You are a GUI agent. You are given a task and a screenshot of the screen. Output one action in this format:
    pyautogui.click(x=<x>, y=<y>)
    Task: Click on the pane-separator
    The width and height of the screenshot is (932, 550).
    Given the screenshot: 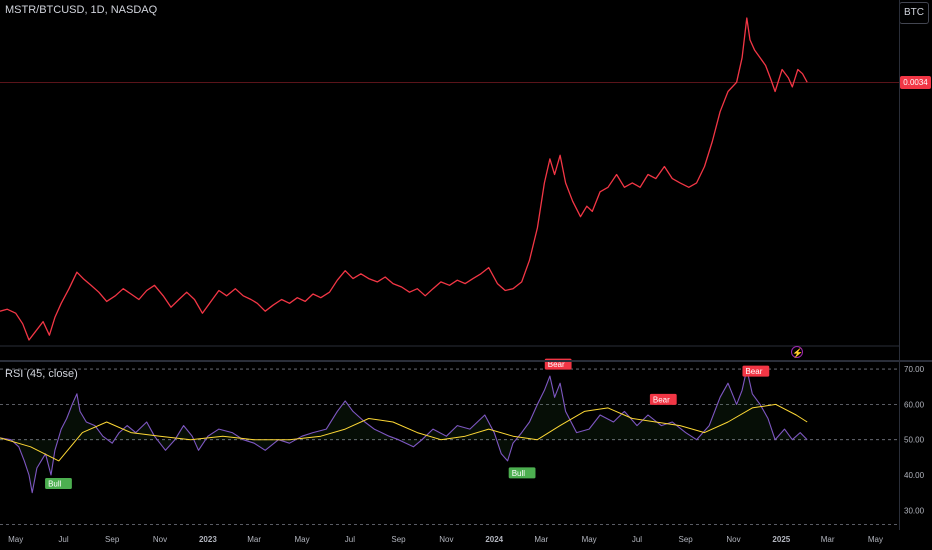 What is the action you would take?
    pyautogui.click(x=466, y=361)
    